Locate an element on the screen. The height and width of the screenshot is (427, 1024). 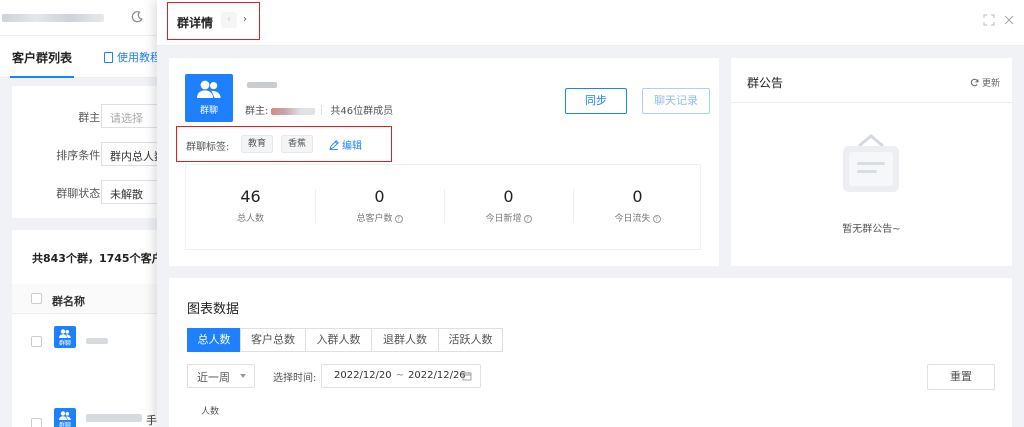
filter-label: 群聊状态: is located at coordinates (80, 193).